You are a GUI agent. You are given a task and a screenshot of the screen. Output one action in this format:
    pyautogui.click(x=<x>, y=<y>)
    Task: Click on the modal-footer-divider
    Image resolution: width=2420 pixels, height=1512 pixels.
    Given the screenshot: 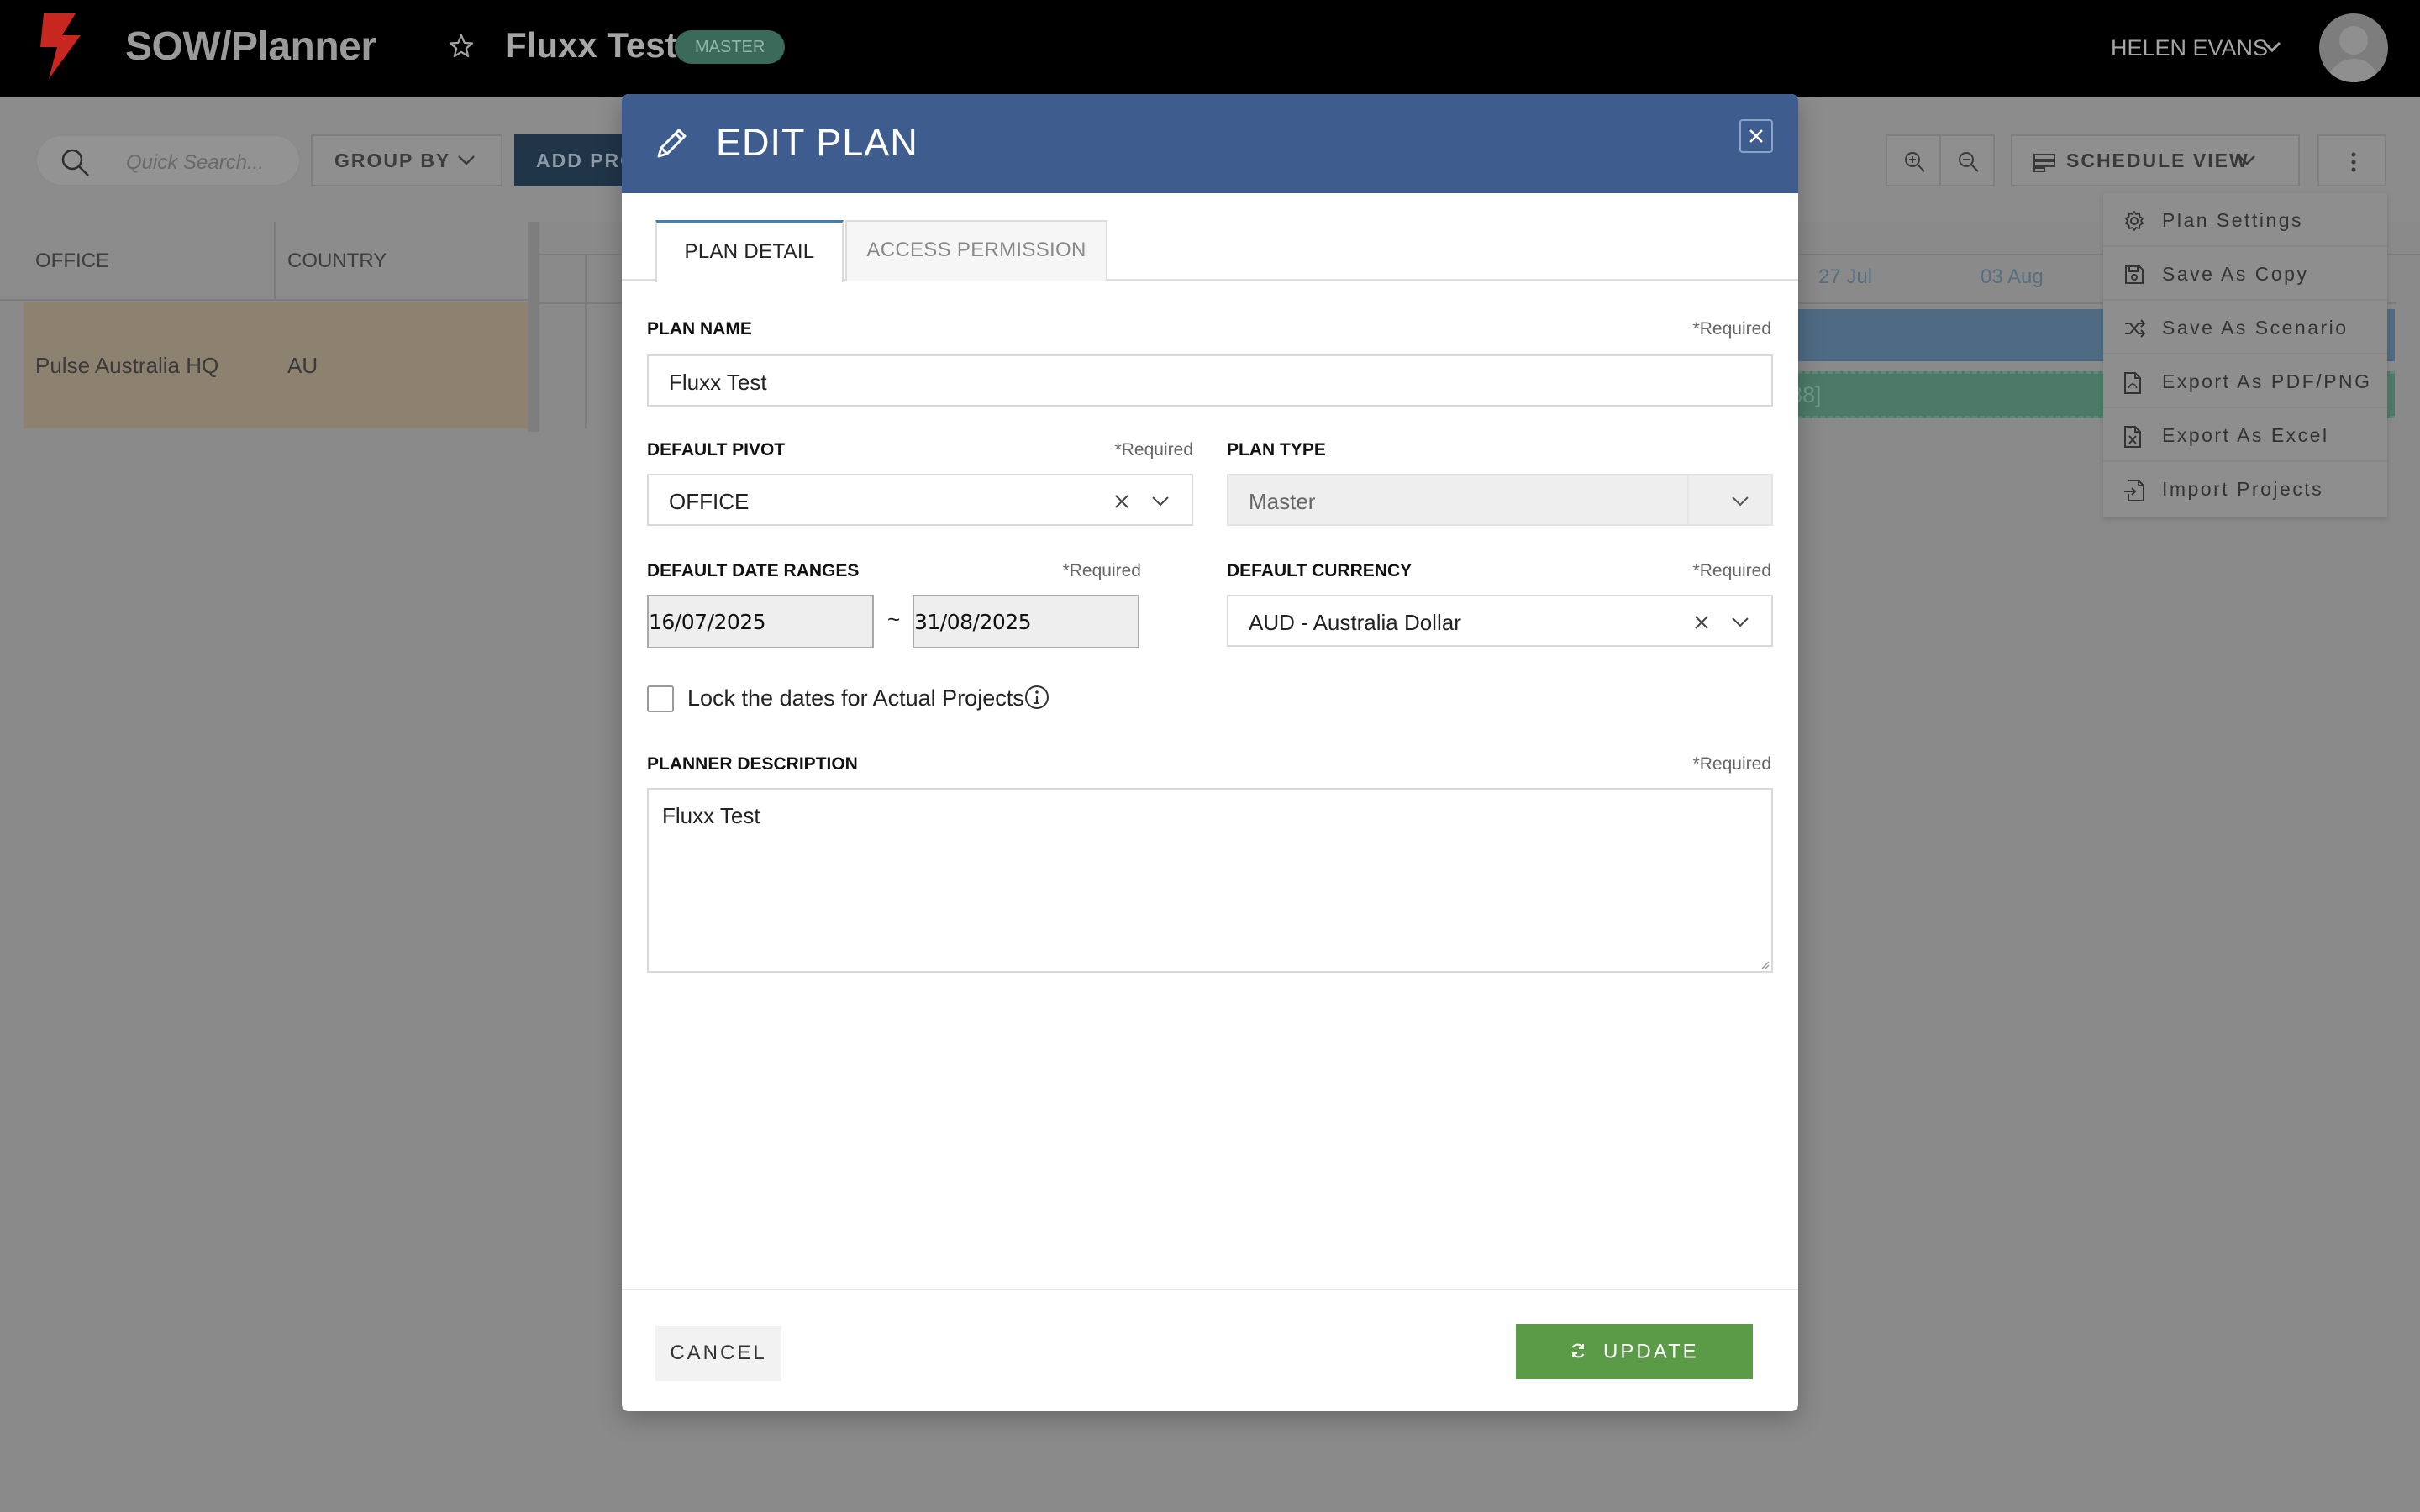 What is the action you would take?
    pyautogui.click(x=1210, y=1289)
    